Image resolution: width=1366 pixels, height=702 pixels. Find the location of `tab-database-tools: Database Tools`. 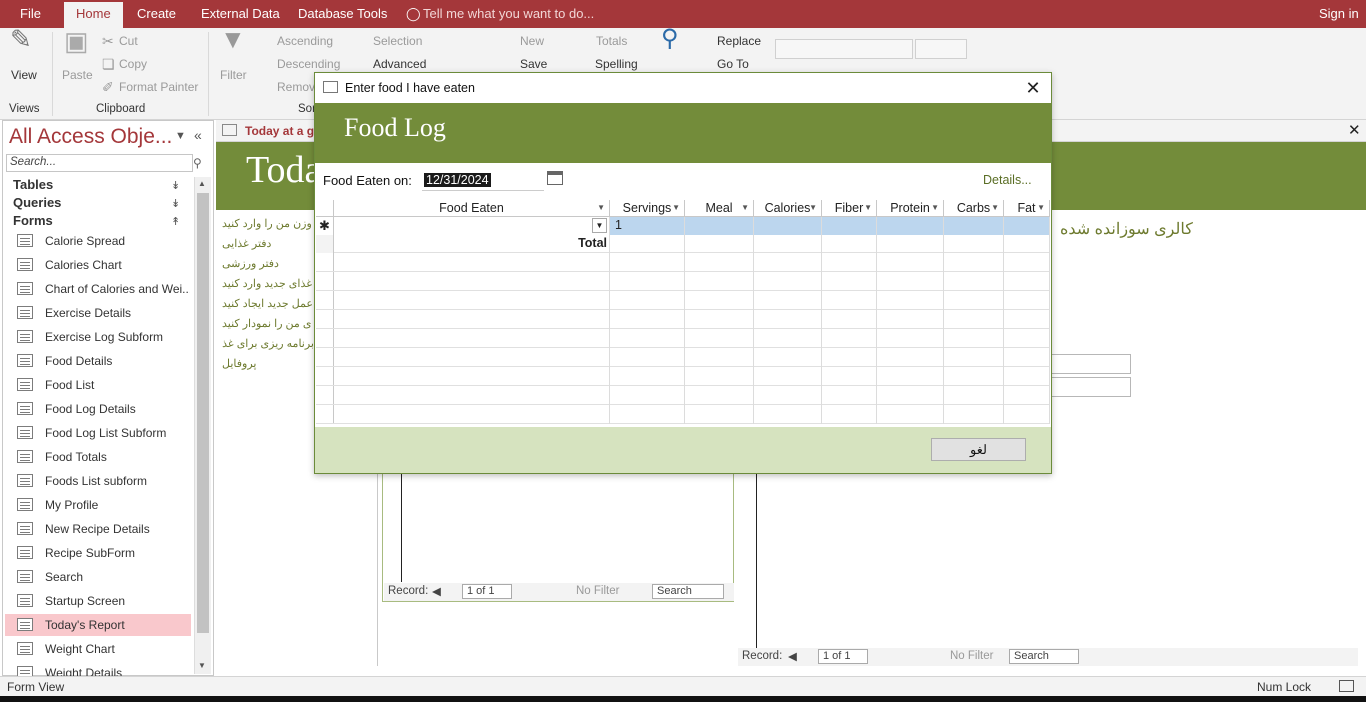

tab-database-tools: Database Tools is located at coordinates (342, 14).